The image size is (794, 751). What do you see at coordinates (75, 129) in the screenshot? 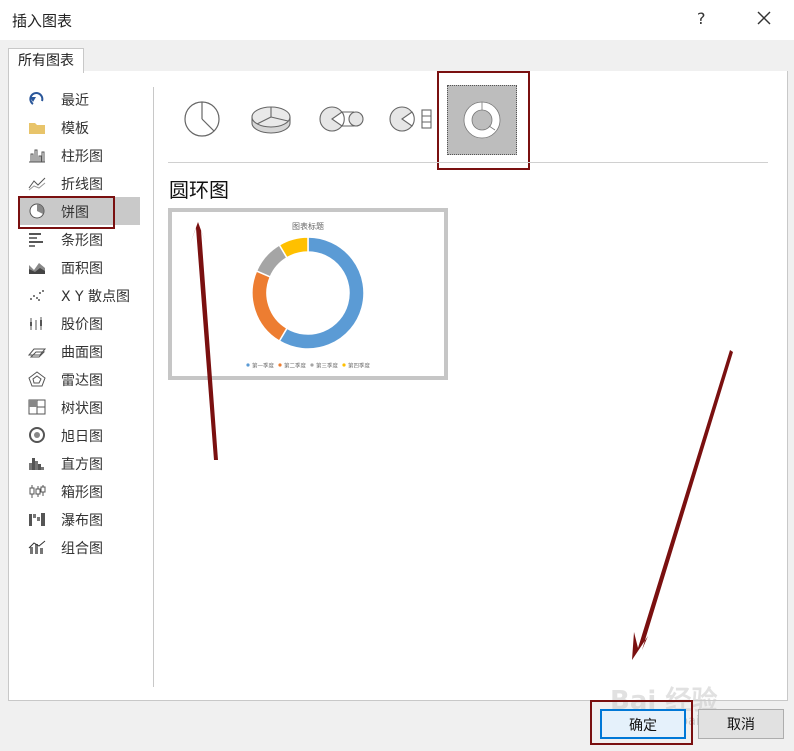
I see `sidebar-item-label: 模板` at bounding box center [75, 129].